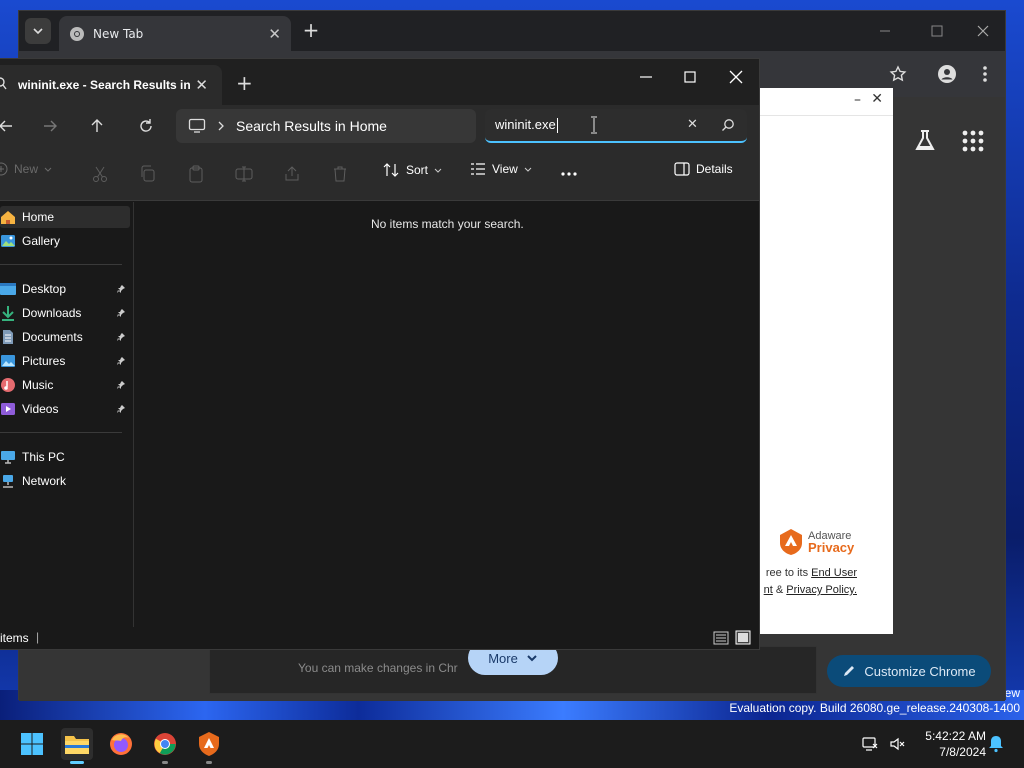 Image resolution: width=1024 pixels, height=768 pixels. I want to click on downloads-icon, so click(8, 313).